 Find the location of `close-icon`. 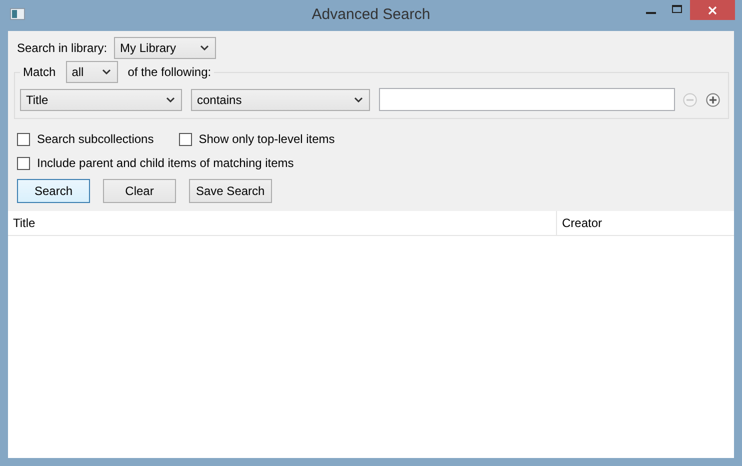

close-icon is located at coordinates (712, 10).